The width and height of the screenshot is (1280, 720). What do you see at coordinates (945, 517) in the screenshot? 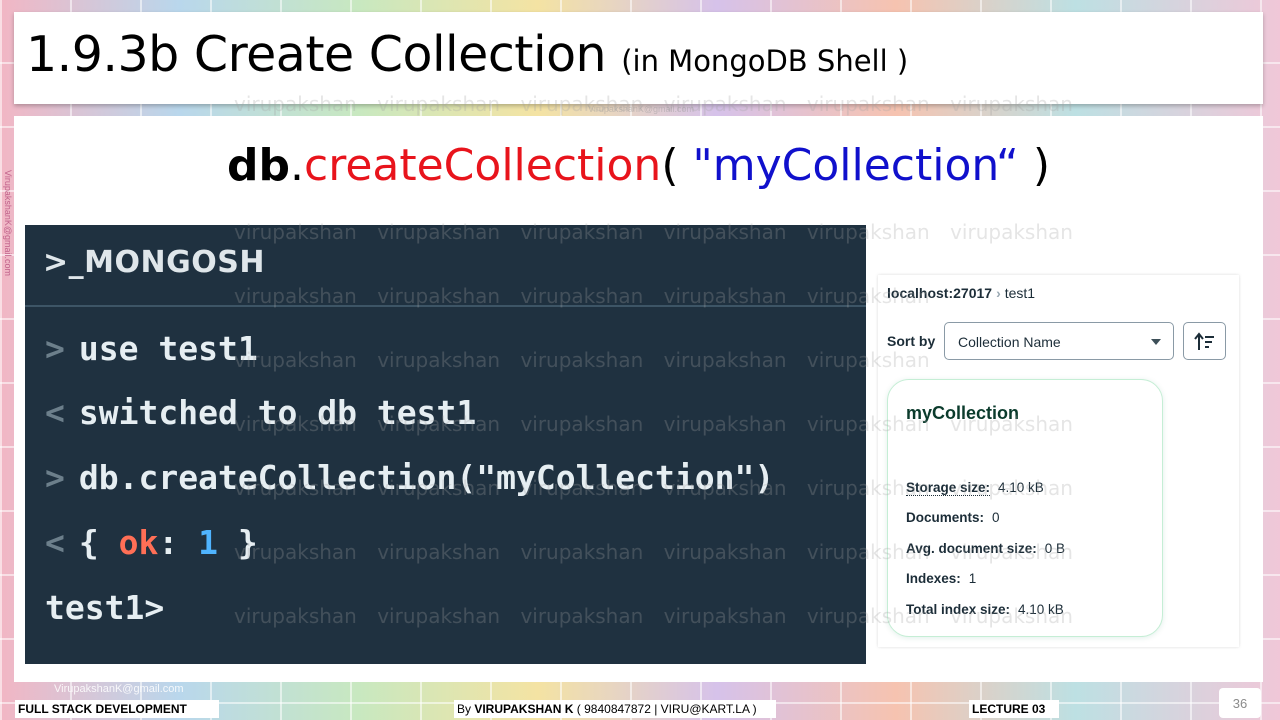
I see `stat-label: Documents:` at bounding box center [945, 517].